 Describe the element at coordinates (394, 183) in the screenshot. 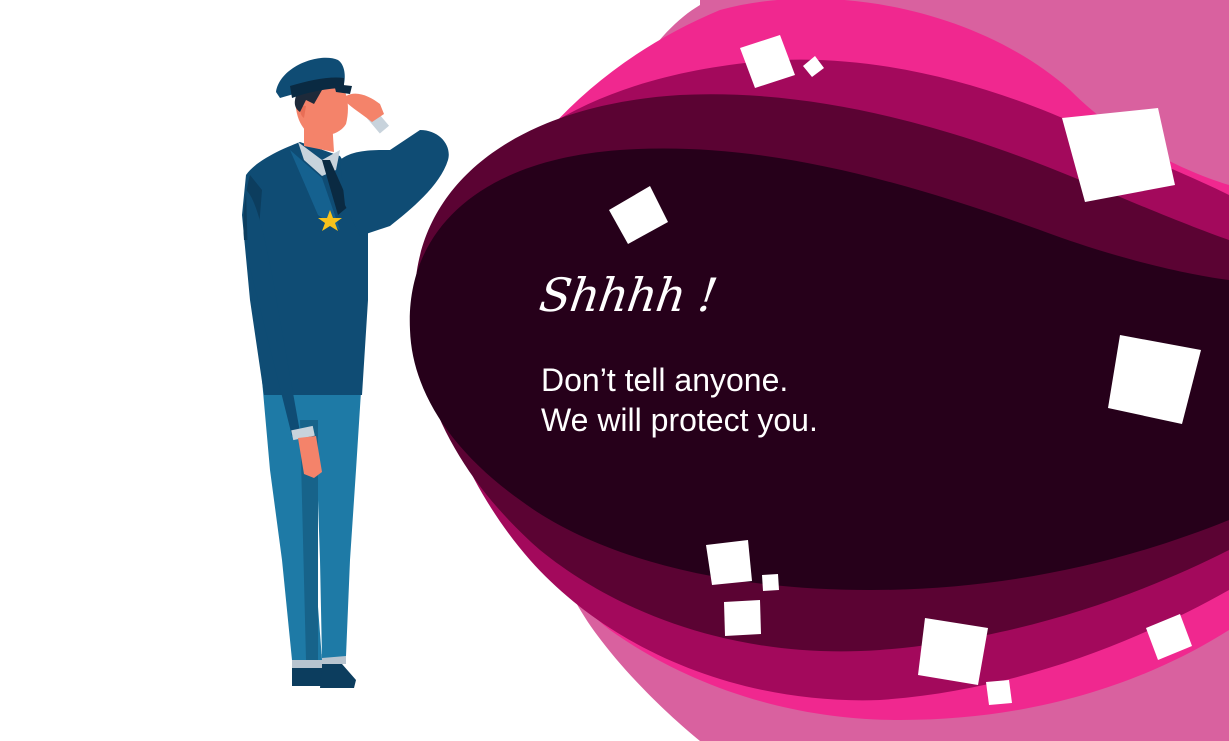

I see `arm-salute` at that location.